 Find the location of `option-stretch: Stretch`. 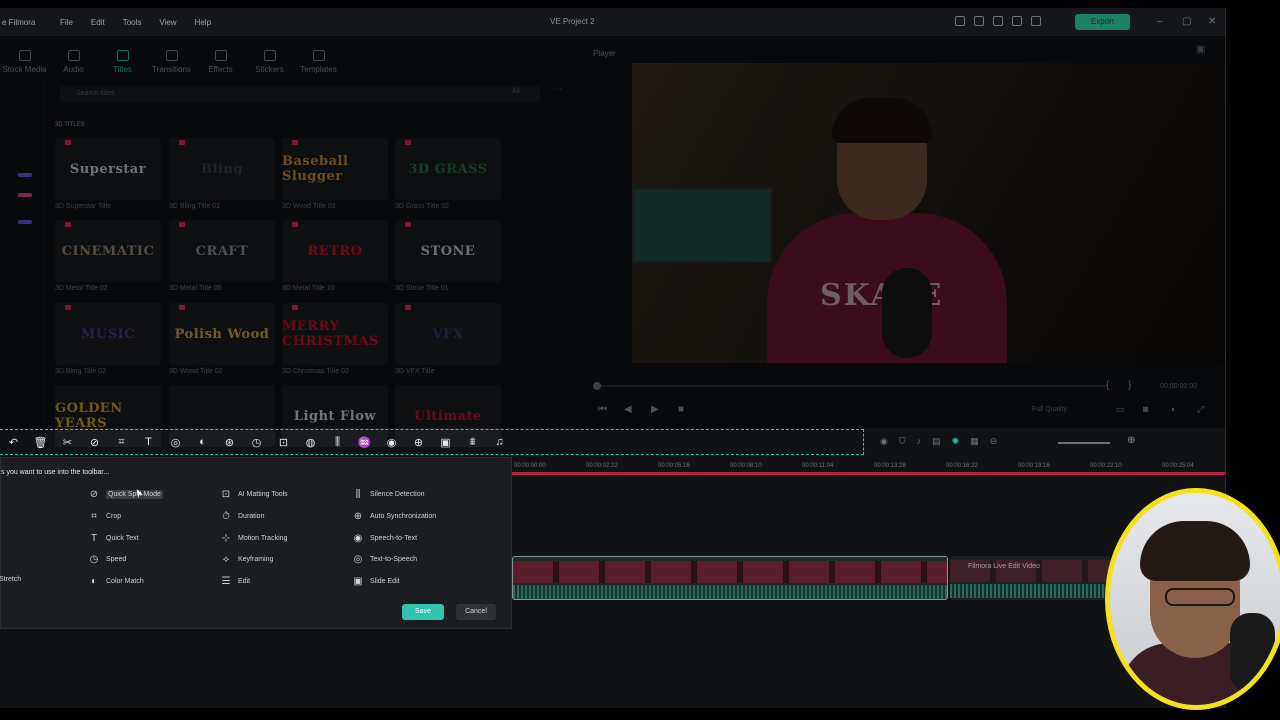

option-stretch: Stretch is located at coordinates (10, 579).